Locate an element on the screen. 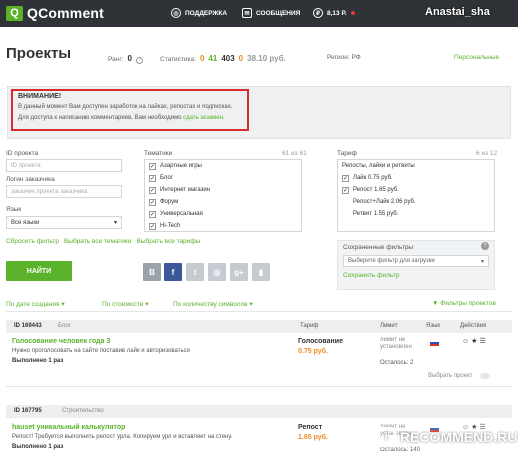 The height and width of the screenshot is (460, 518). saved-filter-select: Выберите фильтр для загрузки ▾ is located at coordinates (416, 261).